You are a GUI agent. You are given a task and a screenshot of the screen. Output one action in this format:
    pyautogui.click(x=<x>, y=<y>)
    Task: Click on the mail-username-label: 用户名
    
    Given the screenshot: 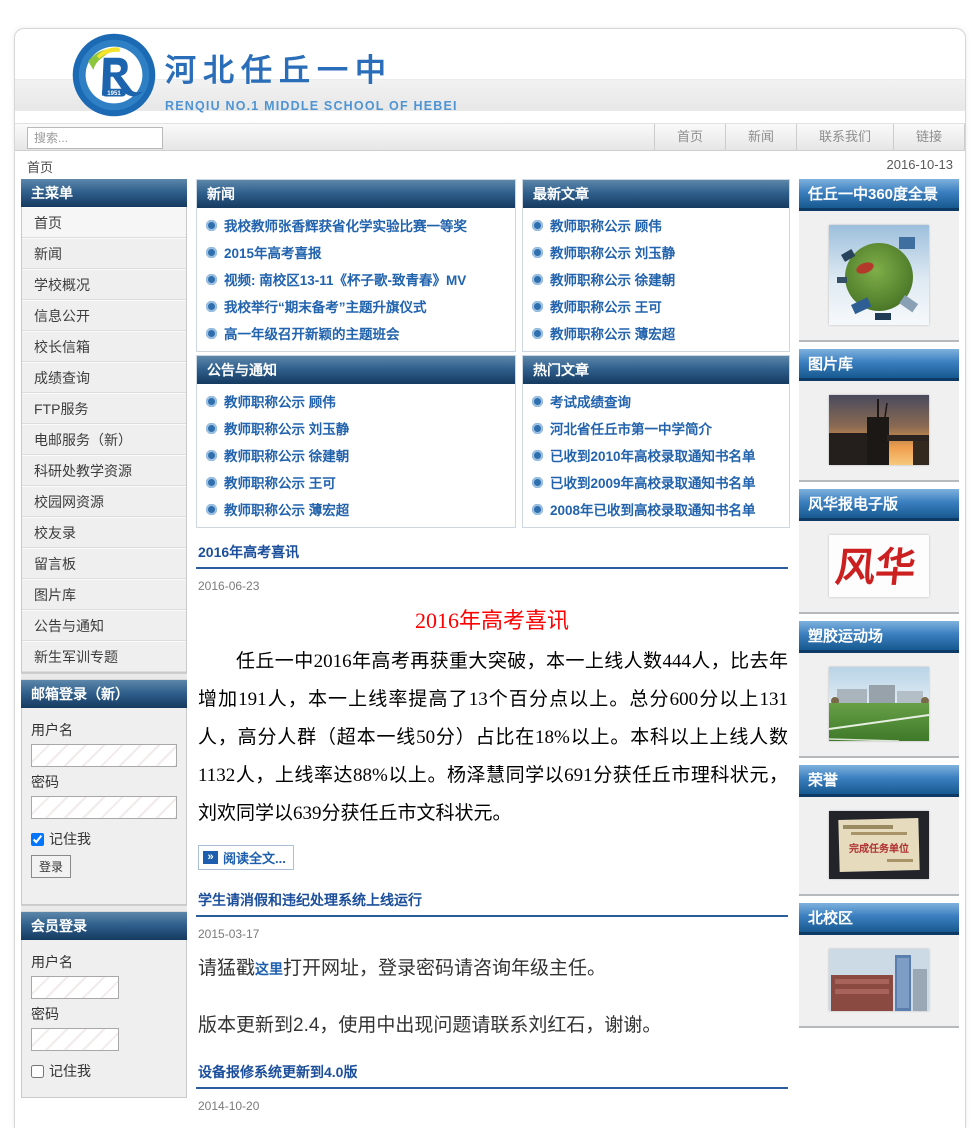 What is the action you would take?
    pyautogui.click(x=52, y=730)
    